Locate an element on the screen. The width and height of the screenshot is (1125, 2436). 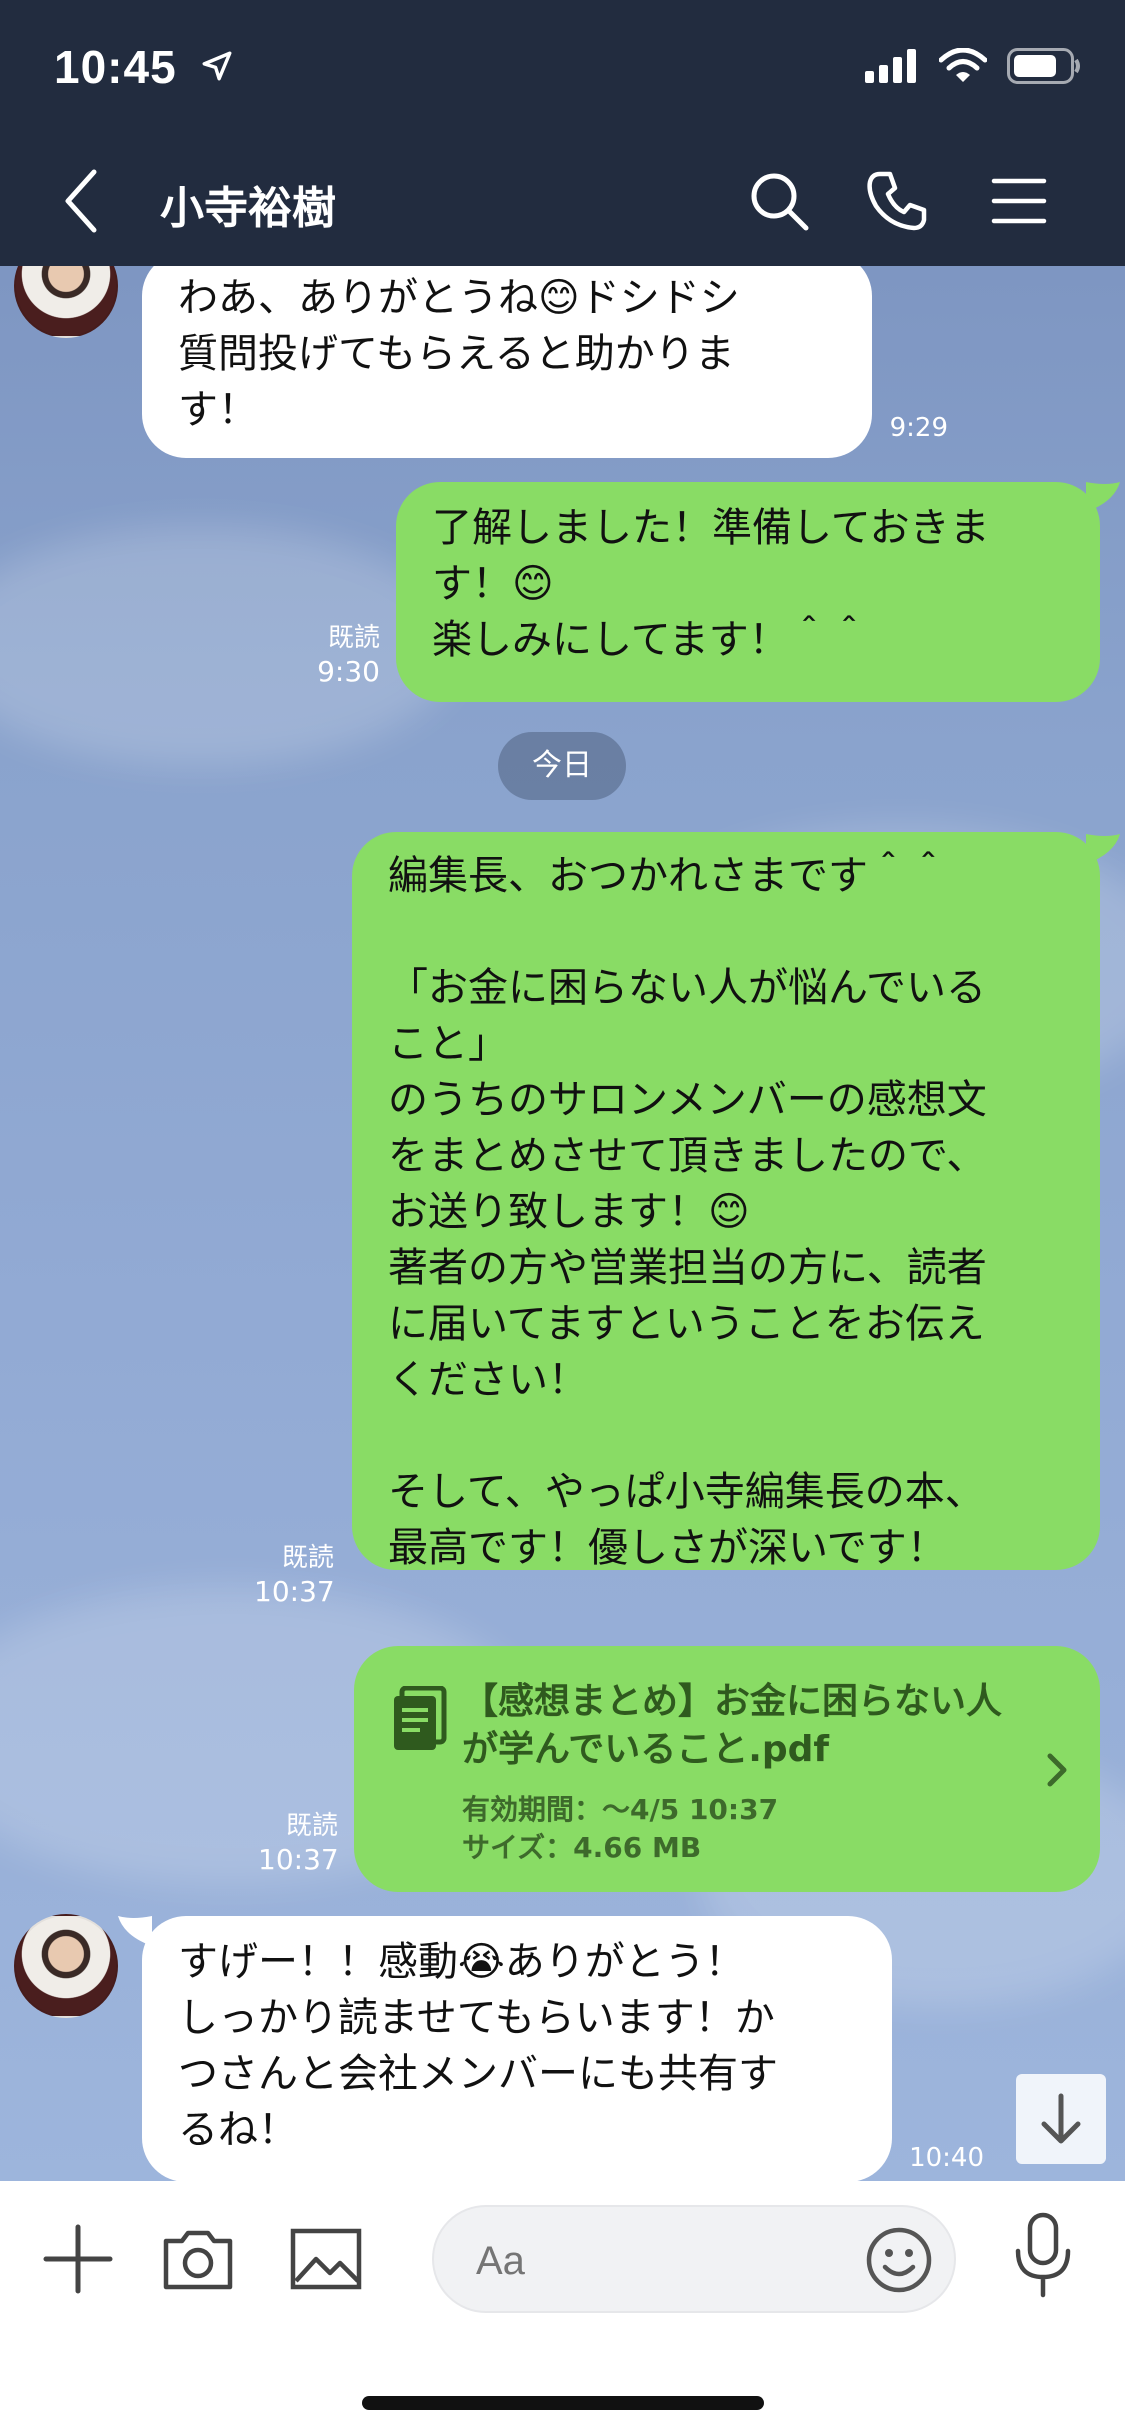
message-input is located at coordinates (656, 2261).